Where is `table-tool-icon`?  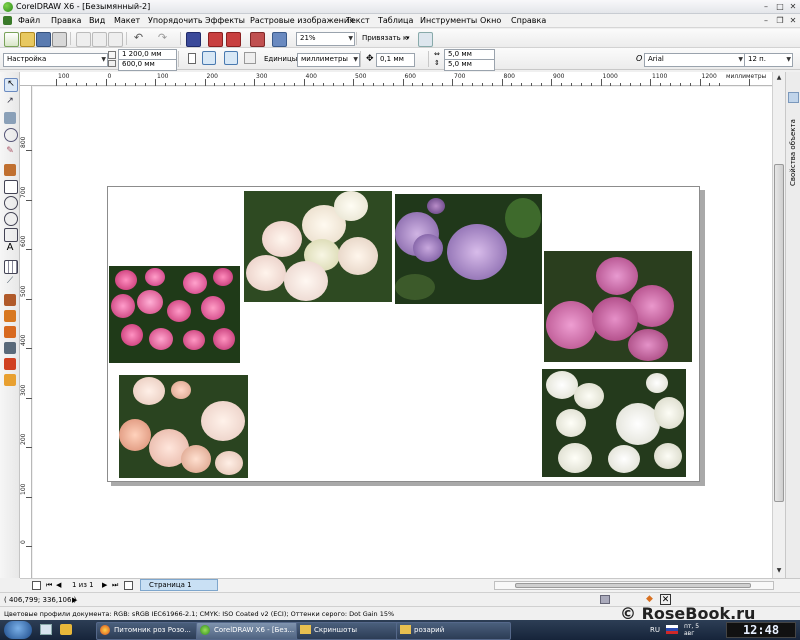
table-tool-icon is located at coordinates (11, 267).